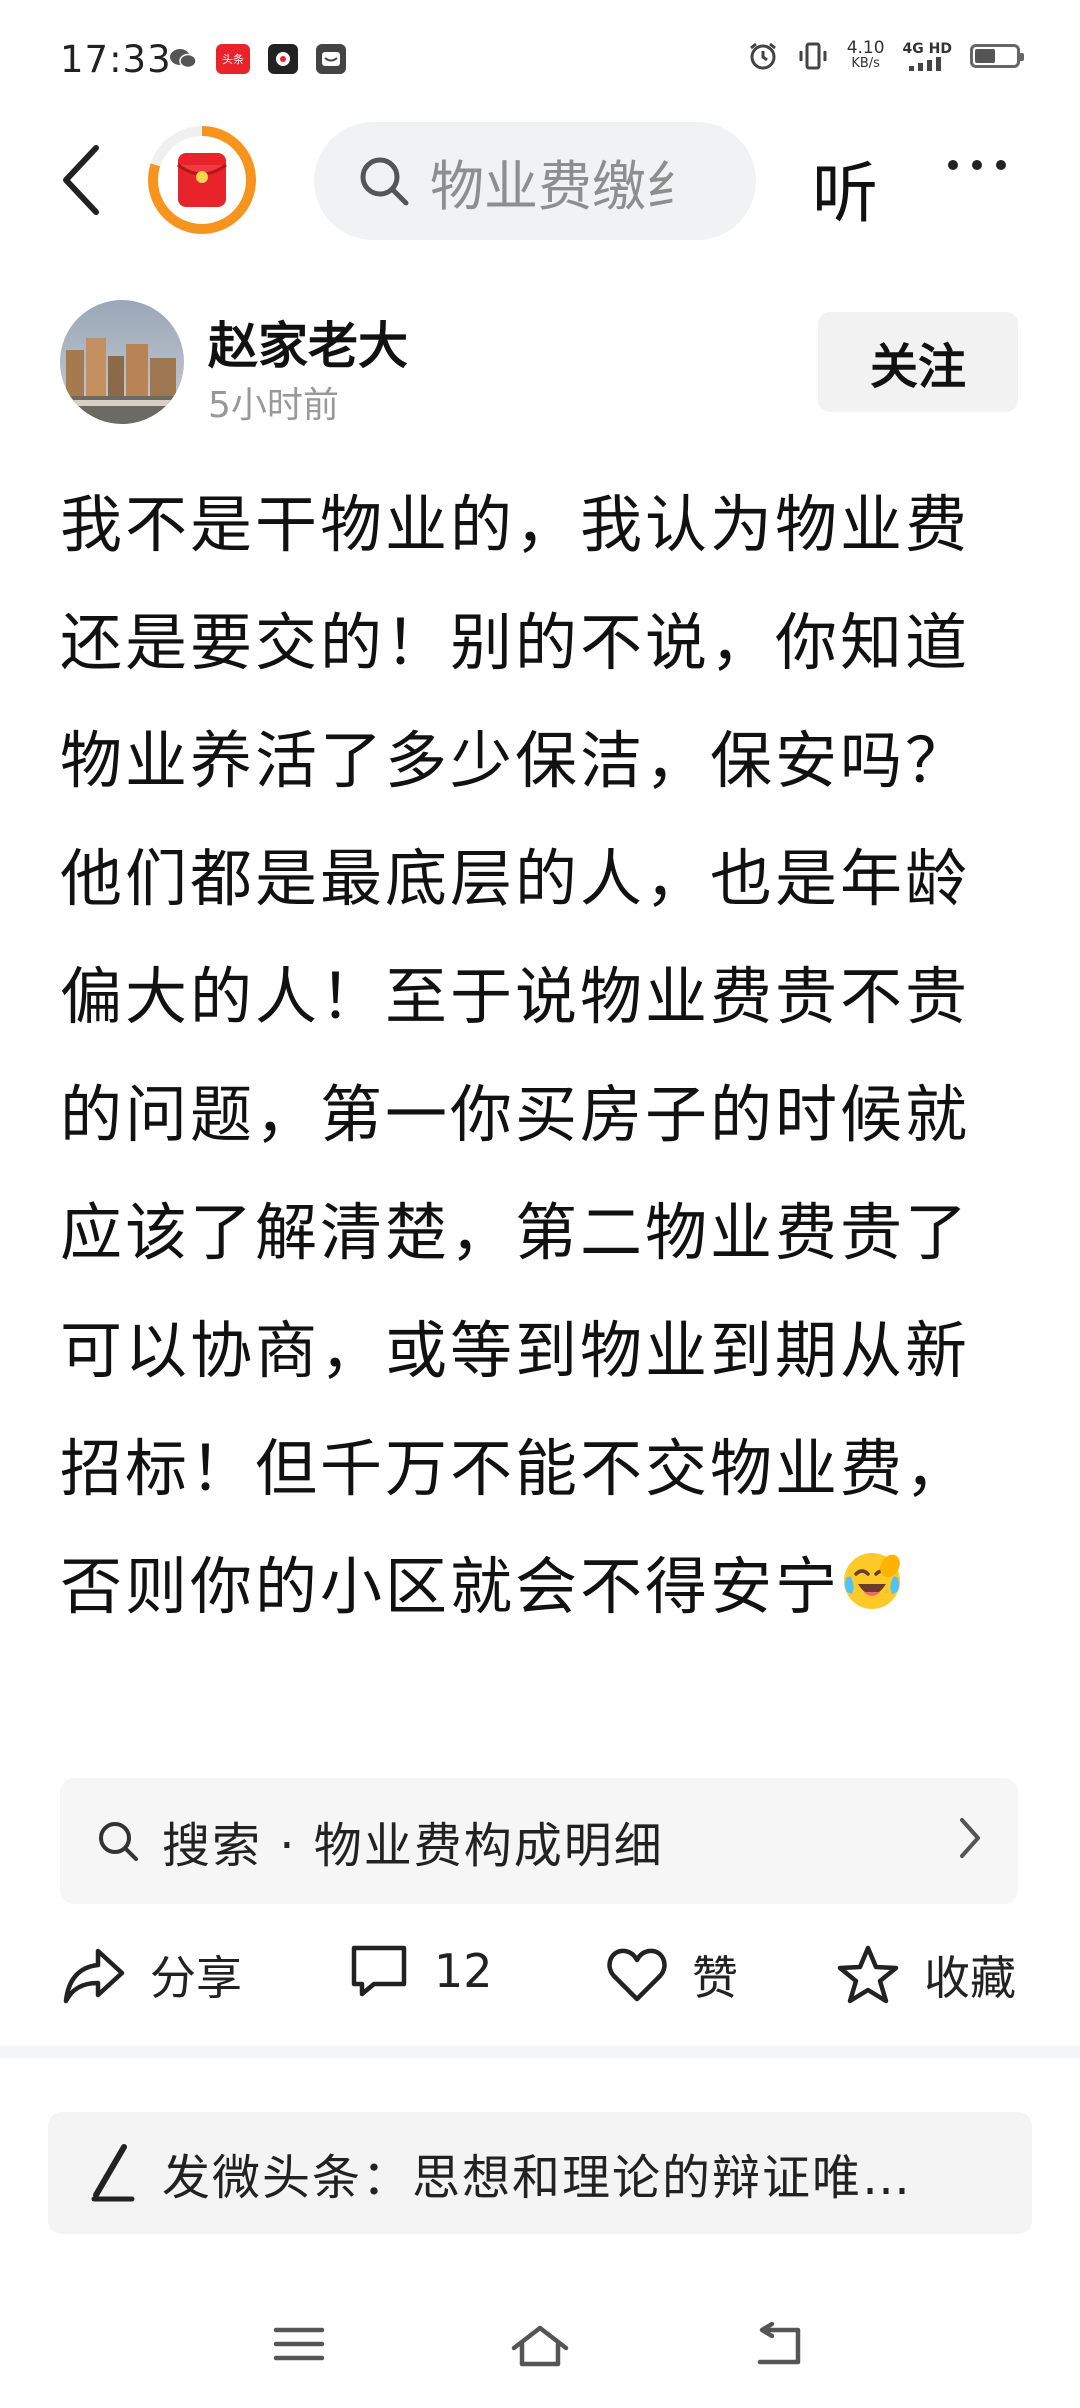 The height and width of the screenshot is (2408, 1080). What do you see at coordinates (113, 2173) in the screenshot?
I see `pen-icon` at bounding box center [113, 2173].